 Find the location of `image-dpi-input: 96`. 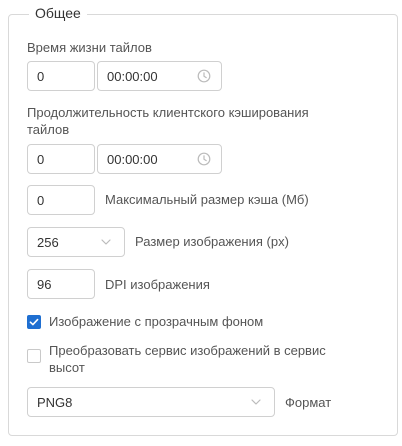

image-dpi-input: 96 is located at coordinates (61, 284).